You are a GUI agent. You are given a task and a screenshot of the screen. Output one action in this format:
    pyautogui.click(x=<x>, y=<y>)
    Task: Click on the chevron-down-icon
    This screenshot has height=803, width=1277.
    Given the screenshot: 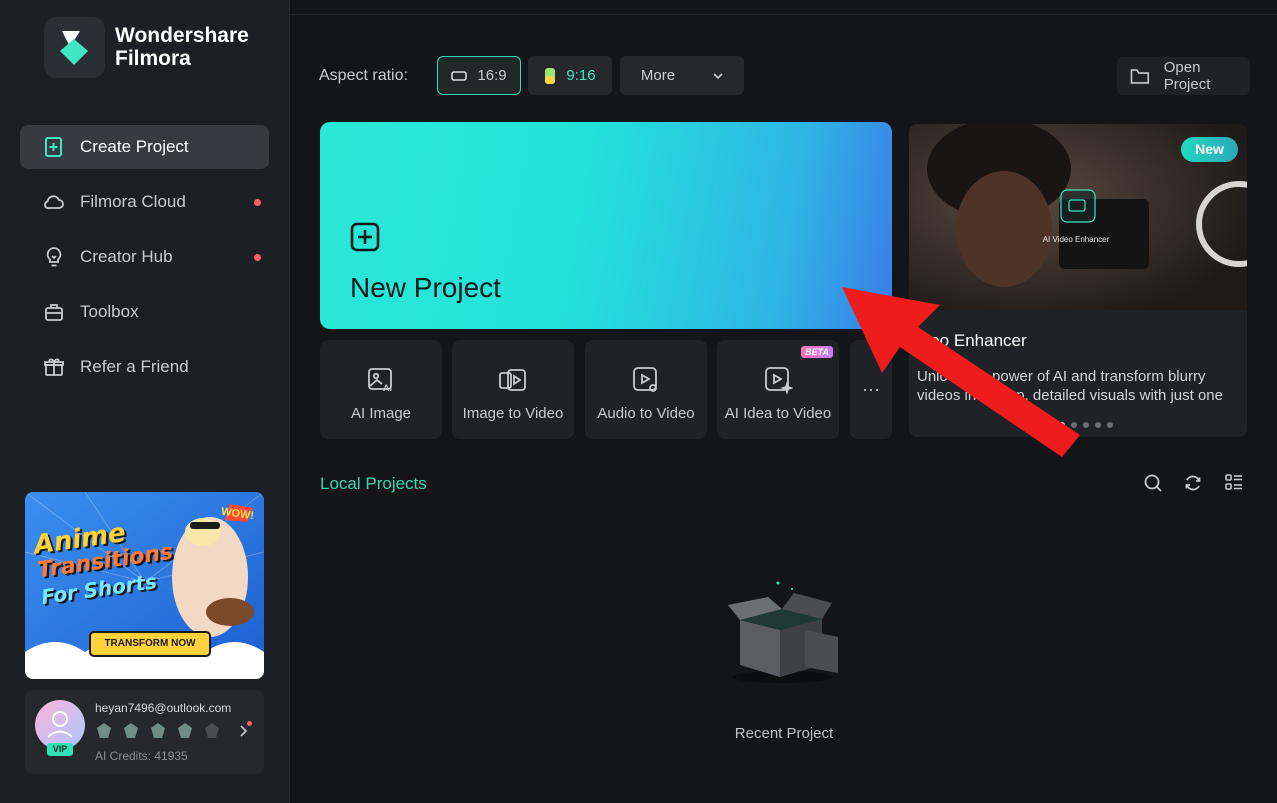 What is the action you would take?
    pyautogui.click(x=718, y=75)
    